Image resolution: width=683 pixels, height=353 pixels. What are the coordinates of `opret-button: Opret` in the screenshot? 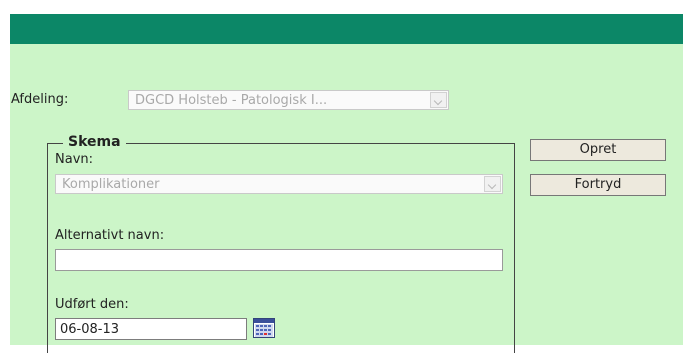 It's located at (598, 150).